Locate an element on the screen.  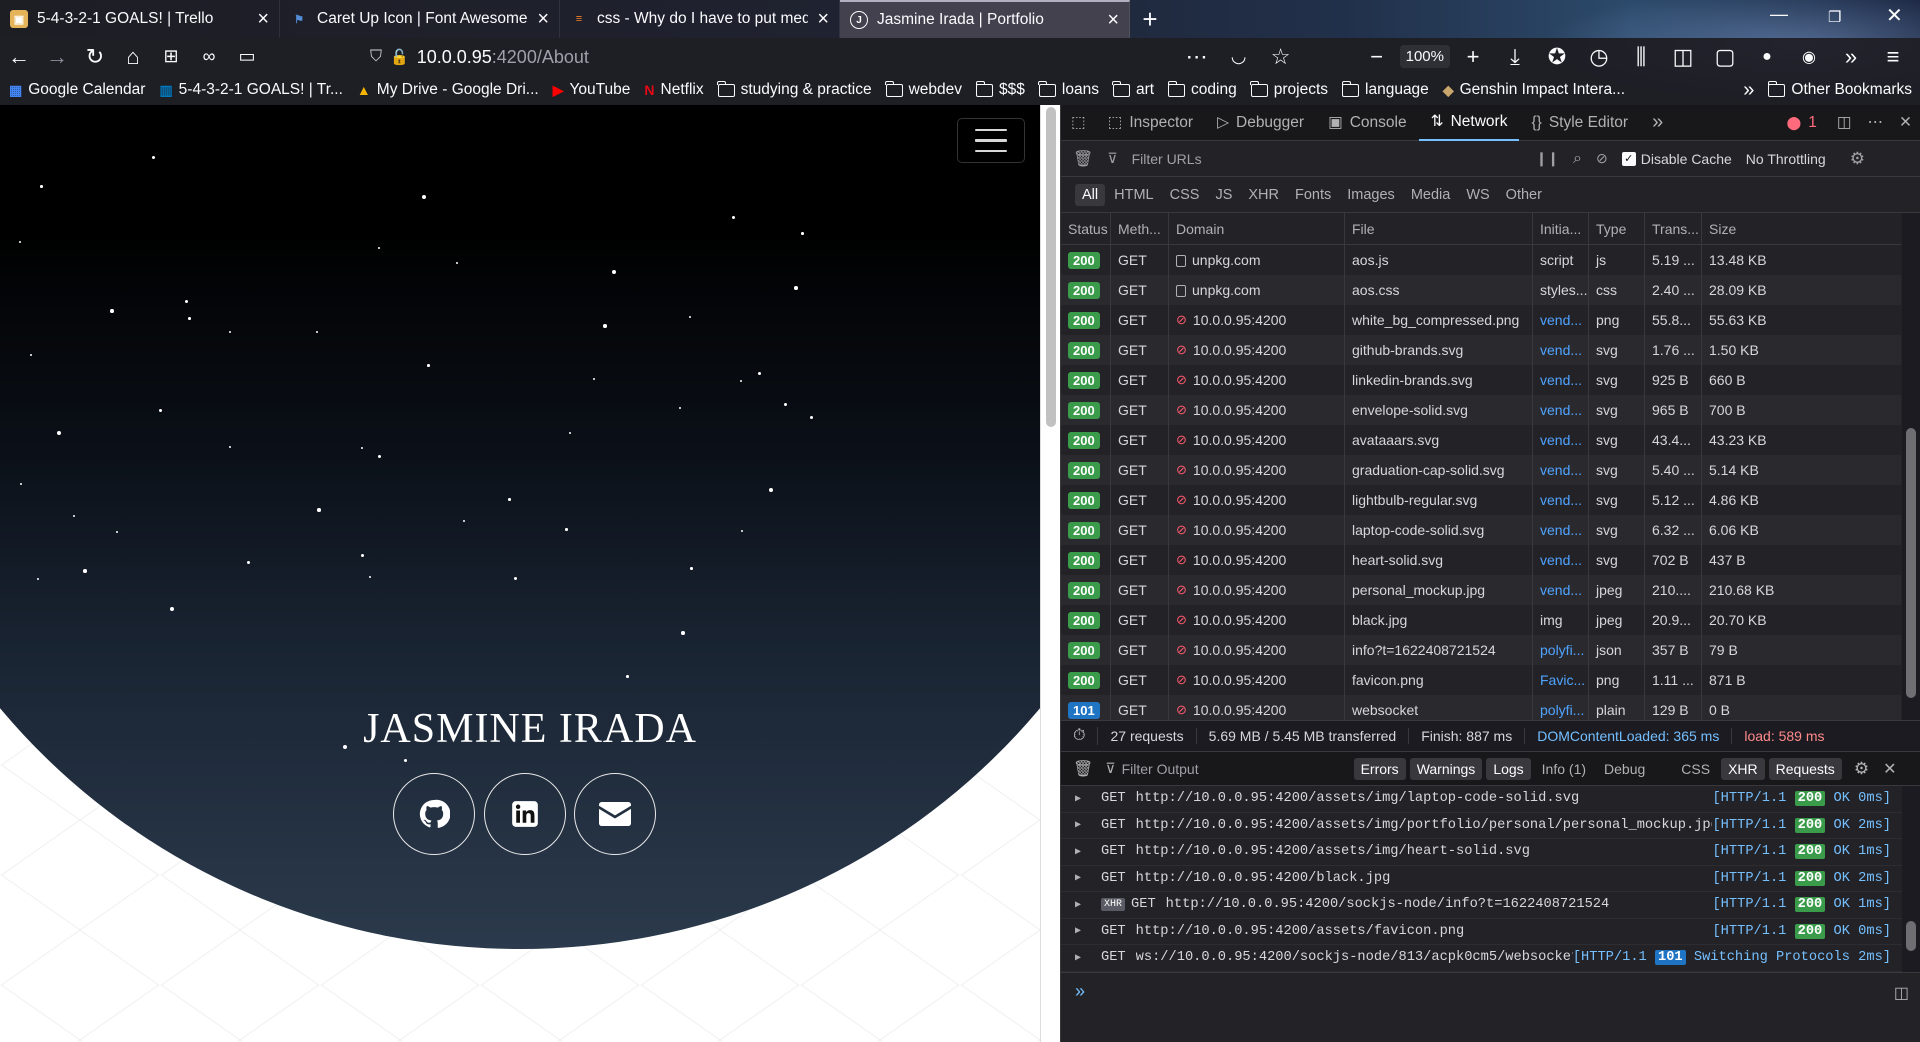
console-filter-logs: Logs is located at coordinates (1508, 768).